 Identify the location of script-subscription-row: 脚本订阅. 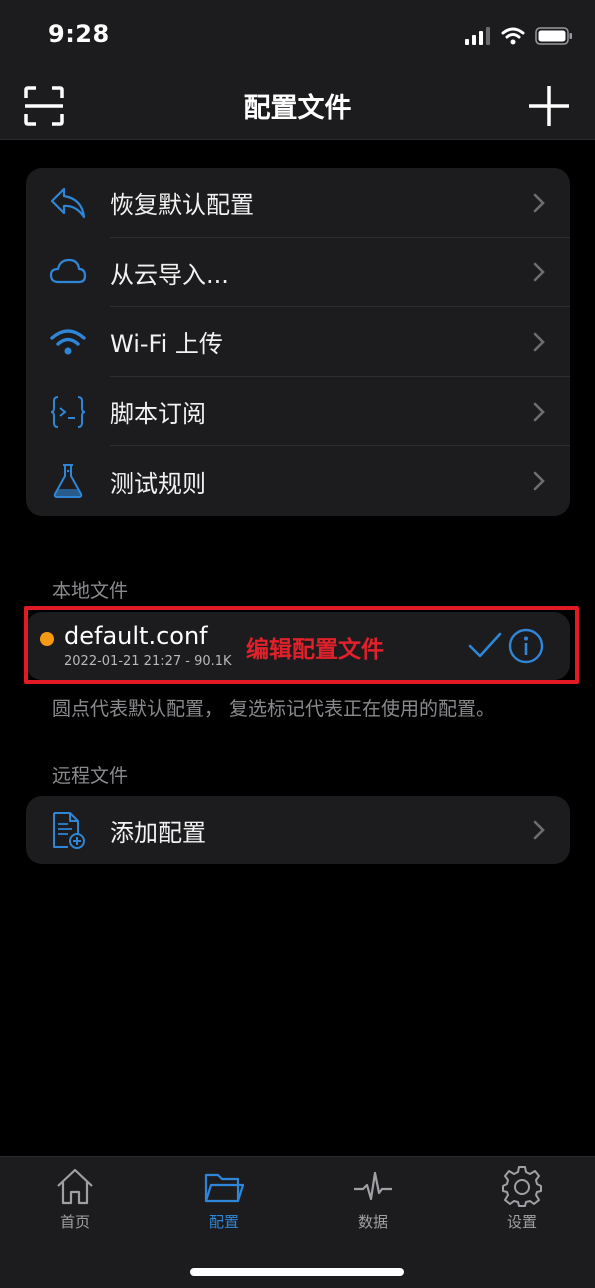
(298, 412).